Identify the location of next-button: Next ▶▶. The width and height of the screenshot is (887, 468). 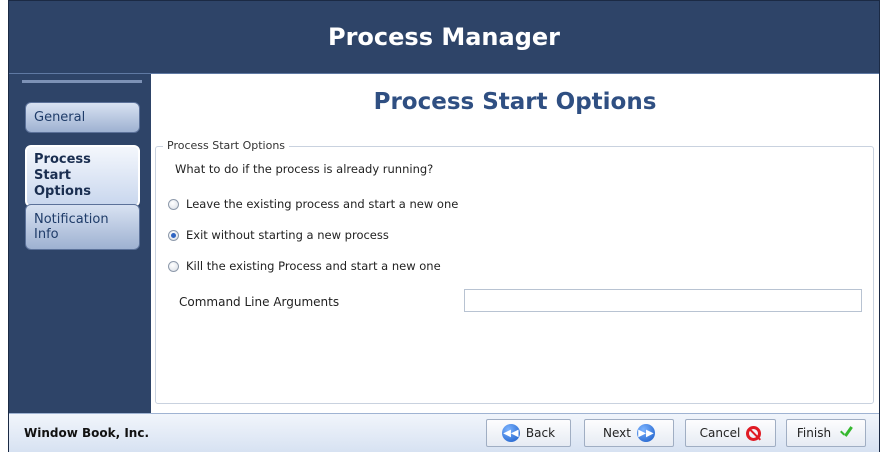
(629, 433).